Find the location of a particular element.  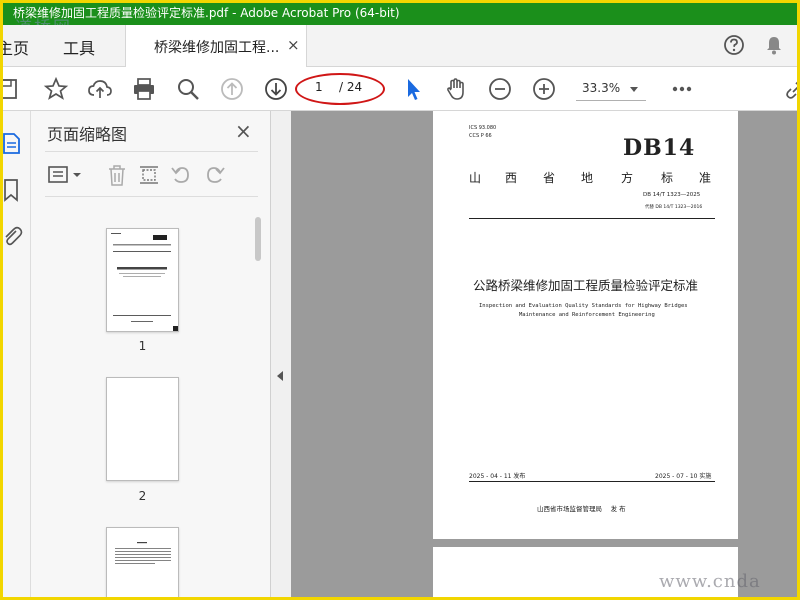

thumbnail-scrollbar is located at coordinates (258, 239).